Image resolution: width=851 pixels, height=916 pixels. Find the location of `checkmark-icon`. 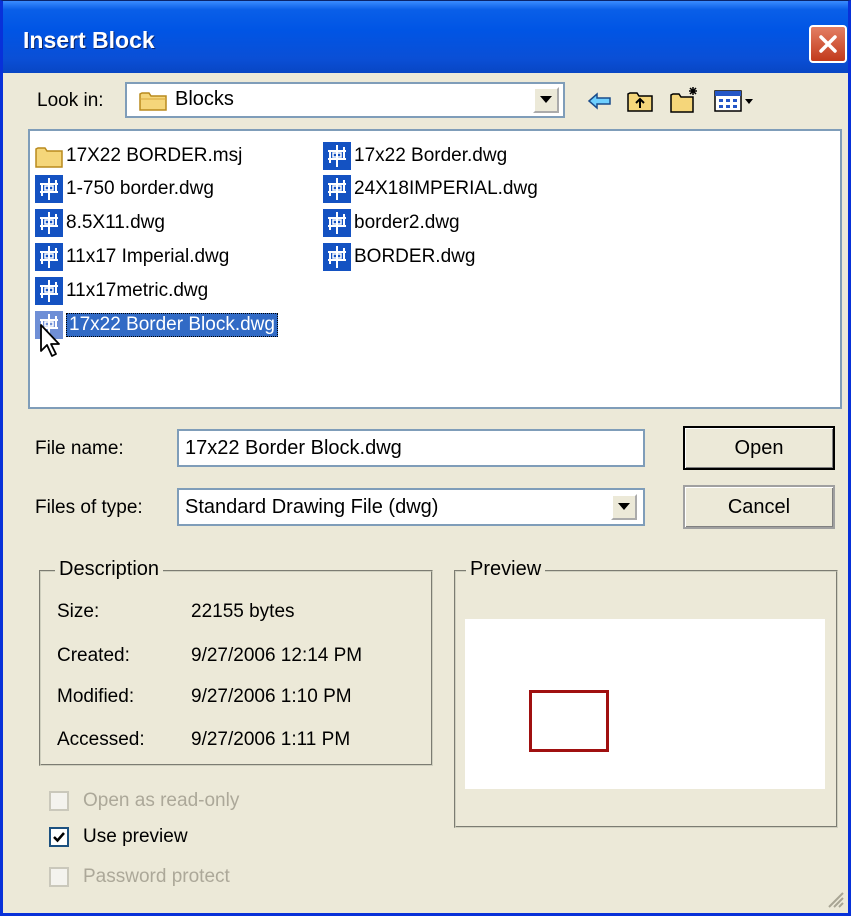

checkmark-icon is located at coordinates (59, 837).